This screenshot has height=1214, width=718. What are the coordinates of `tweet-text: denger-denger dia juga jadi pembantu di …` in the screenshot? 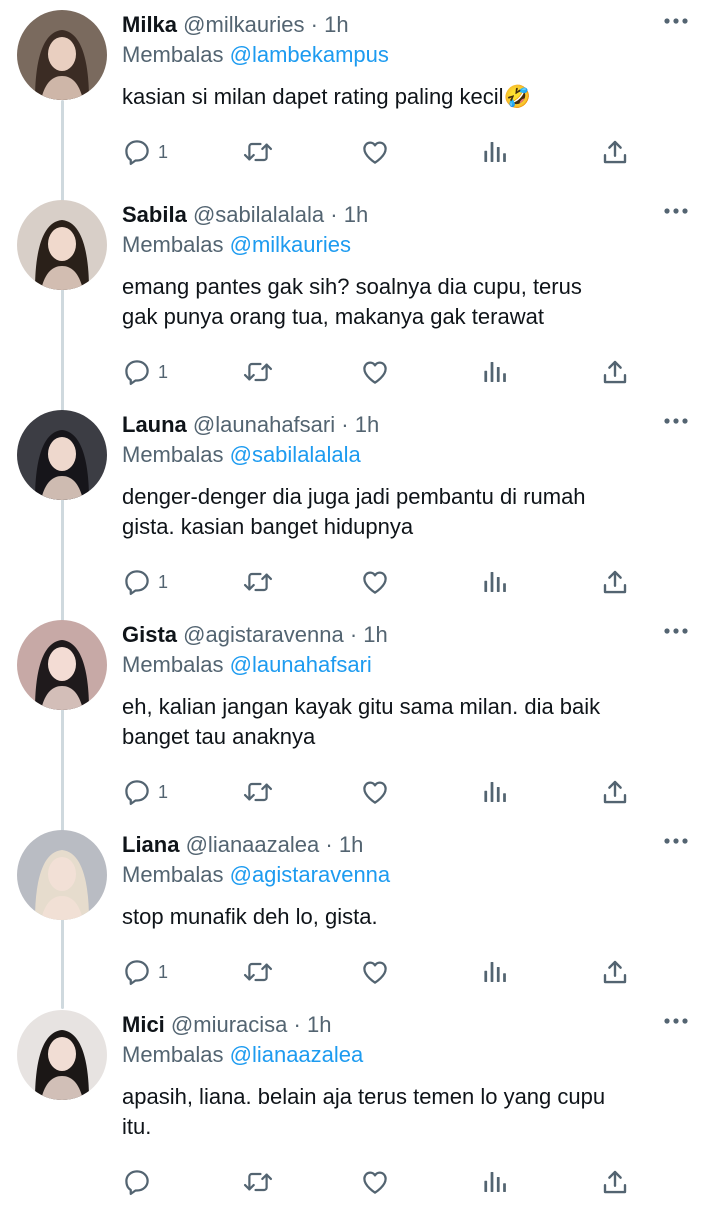 It's located at (407, 512).